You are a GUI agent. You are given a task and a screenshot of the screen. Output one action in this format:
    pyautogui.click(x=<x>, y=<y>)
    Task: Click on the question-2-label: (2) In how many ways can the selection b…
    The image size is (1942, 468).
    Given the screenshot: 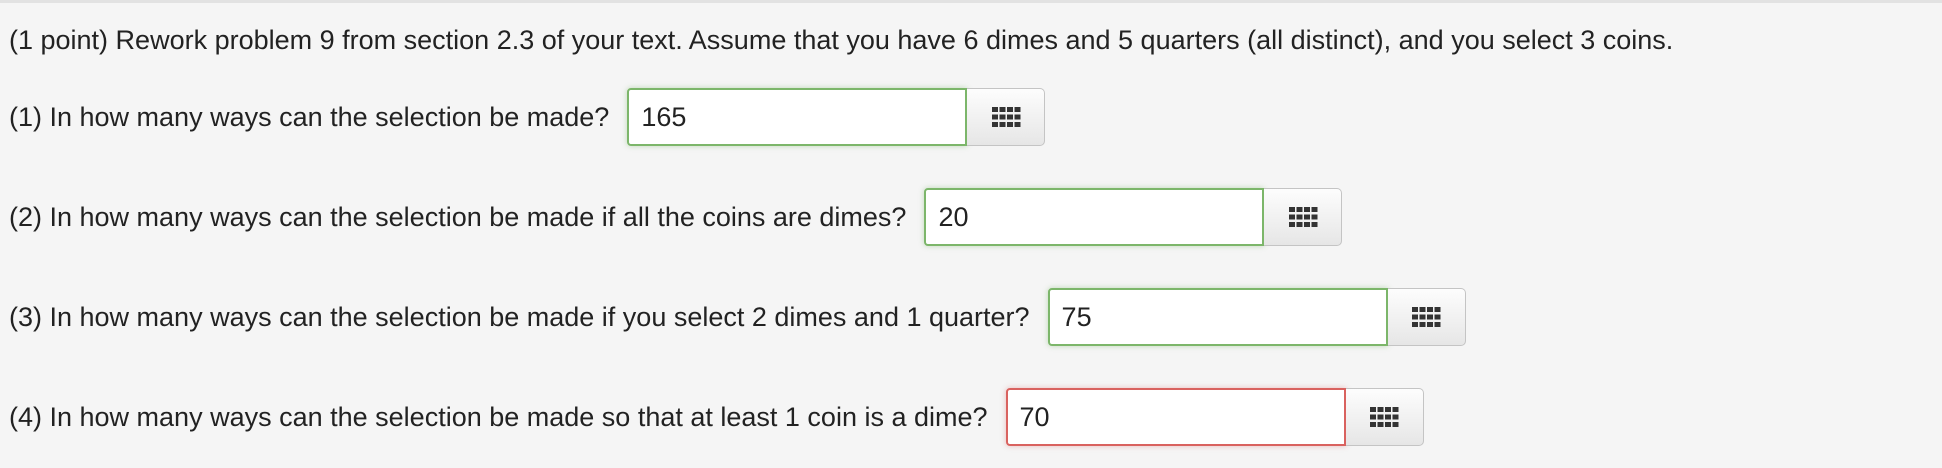 What is the action you would take?
    pyautogui.click(x=458, y=217)
    